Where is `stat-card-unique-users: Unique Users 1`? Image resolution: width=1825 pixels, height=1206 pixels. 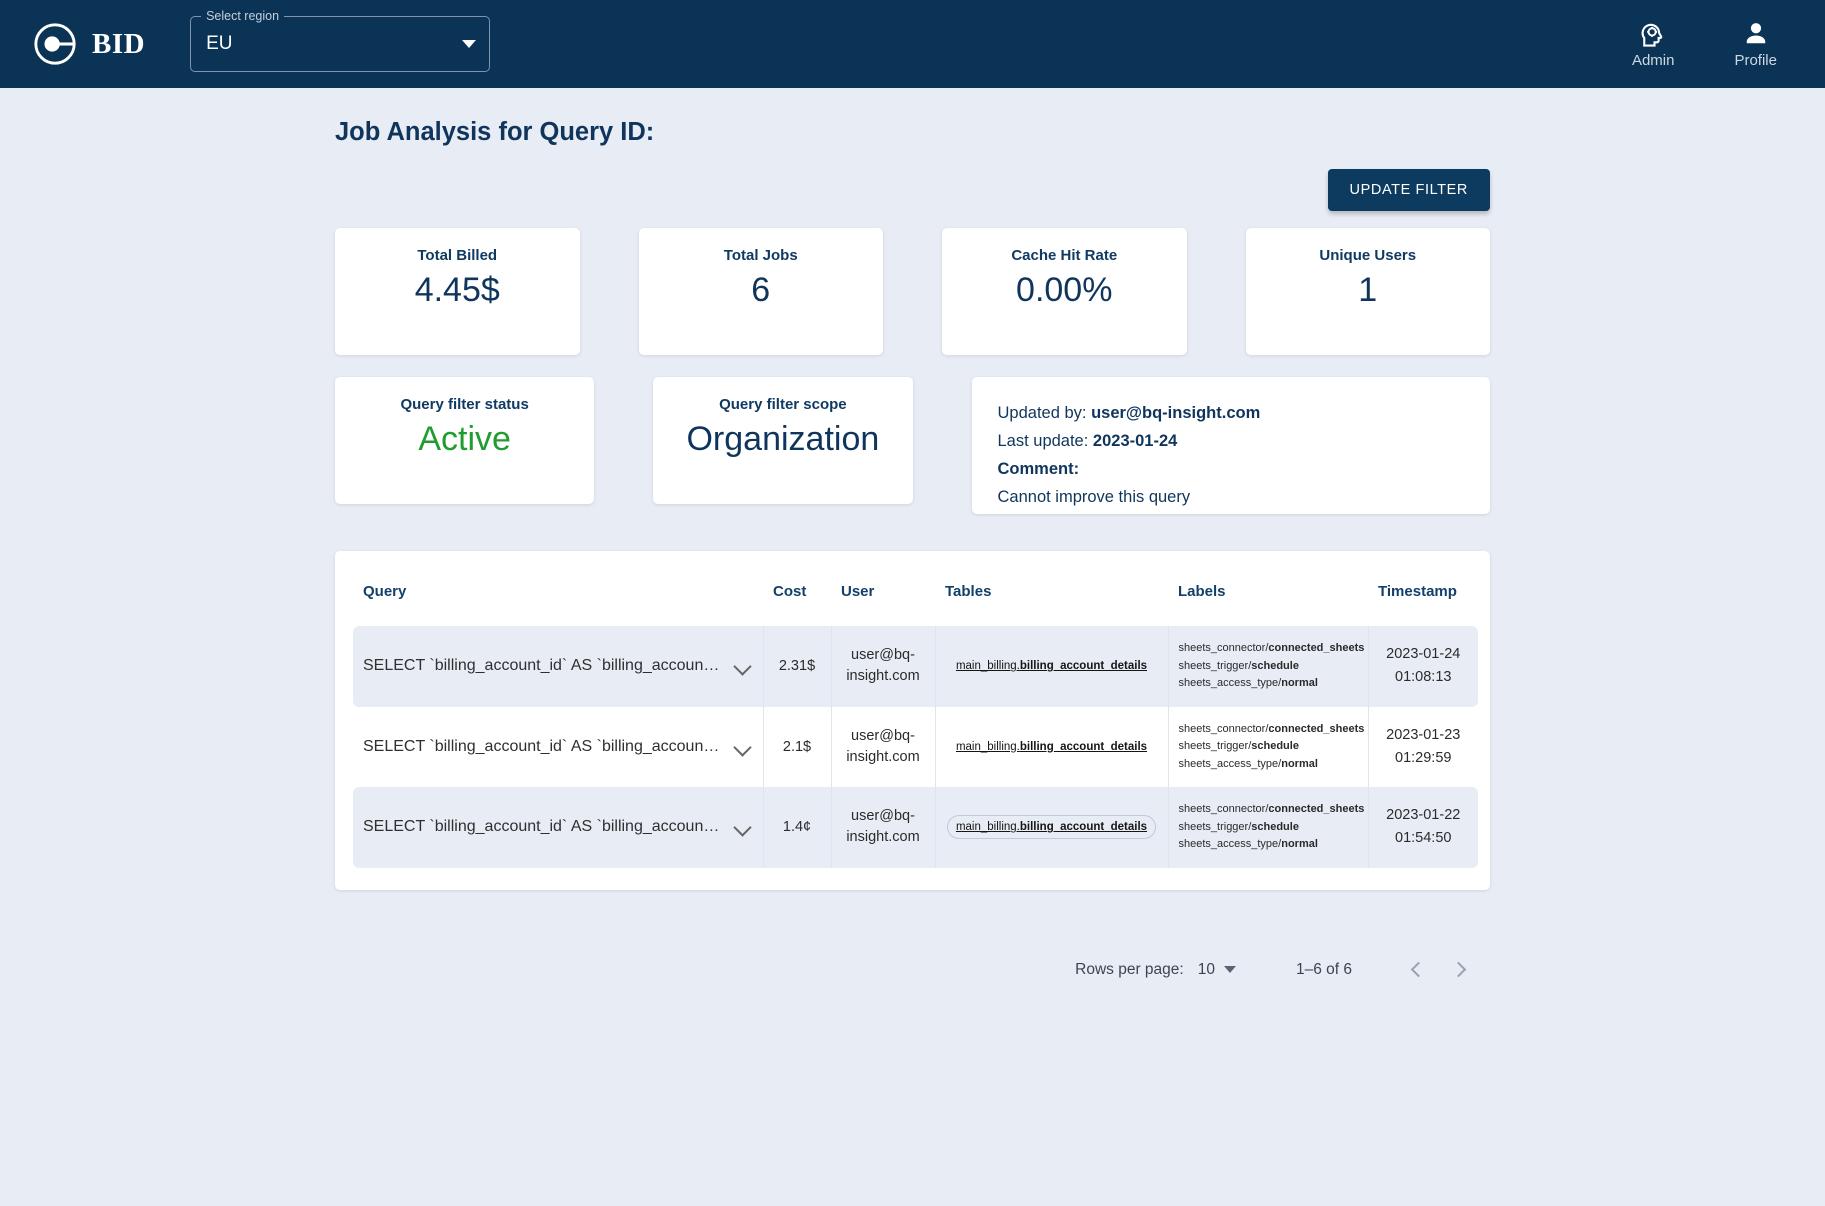 stat-card-unique-users: Unique Users 1 is located at coordinates (1367, 291).